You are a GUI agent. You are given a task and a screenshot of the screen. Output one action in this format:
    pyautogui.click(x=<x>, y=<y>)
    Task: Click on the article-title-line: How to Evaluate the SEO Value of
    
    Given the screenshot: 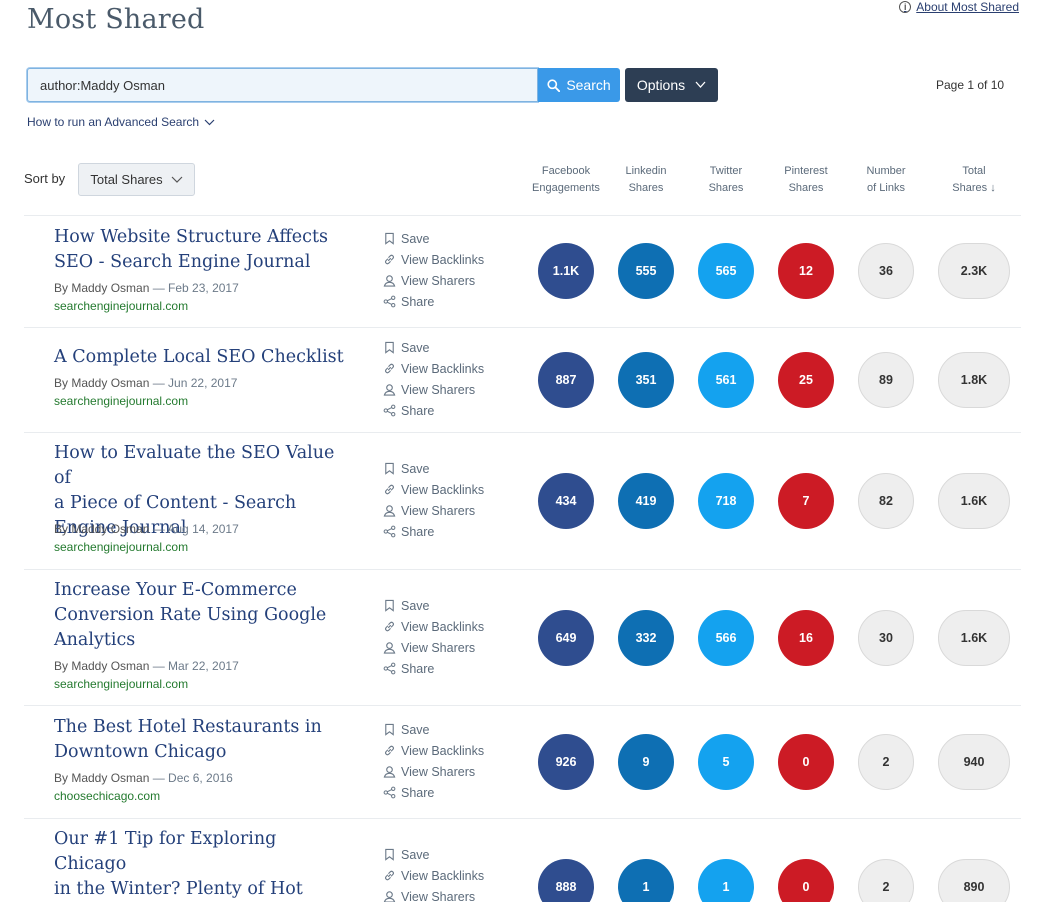 What is the action you would take?
    pyautogui.click(x=194, y=465)
    